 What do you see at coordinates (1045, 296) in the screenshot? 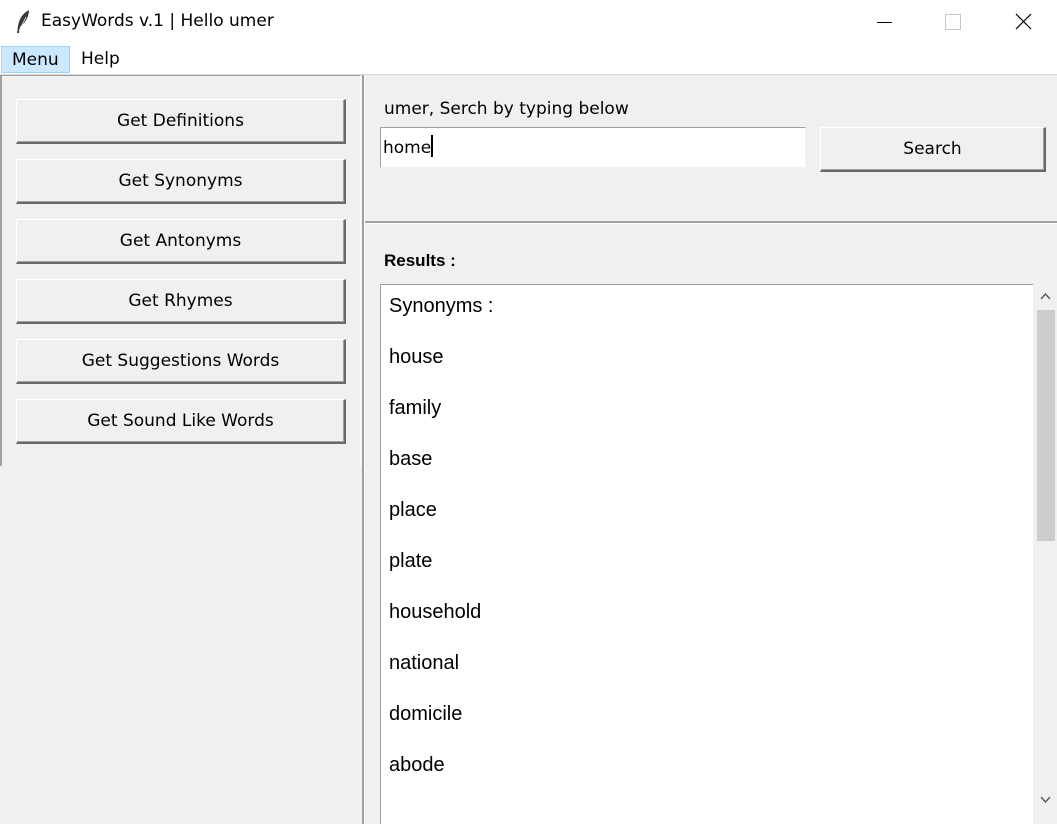
I see `scroll-up-icon` at bounding box center [1045, 296].